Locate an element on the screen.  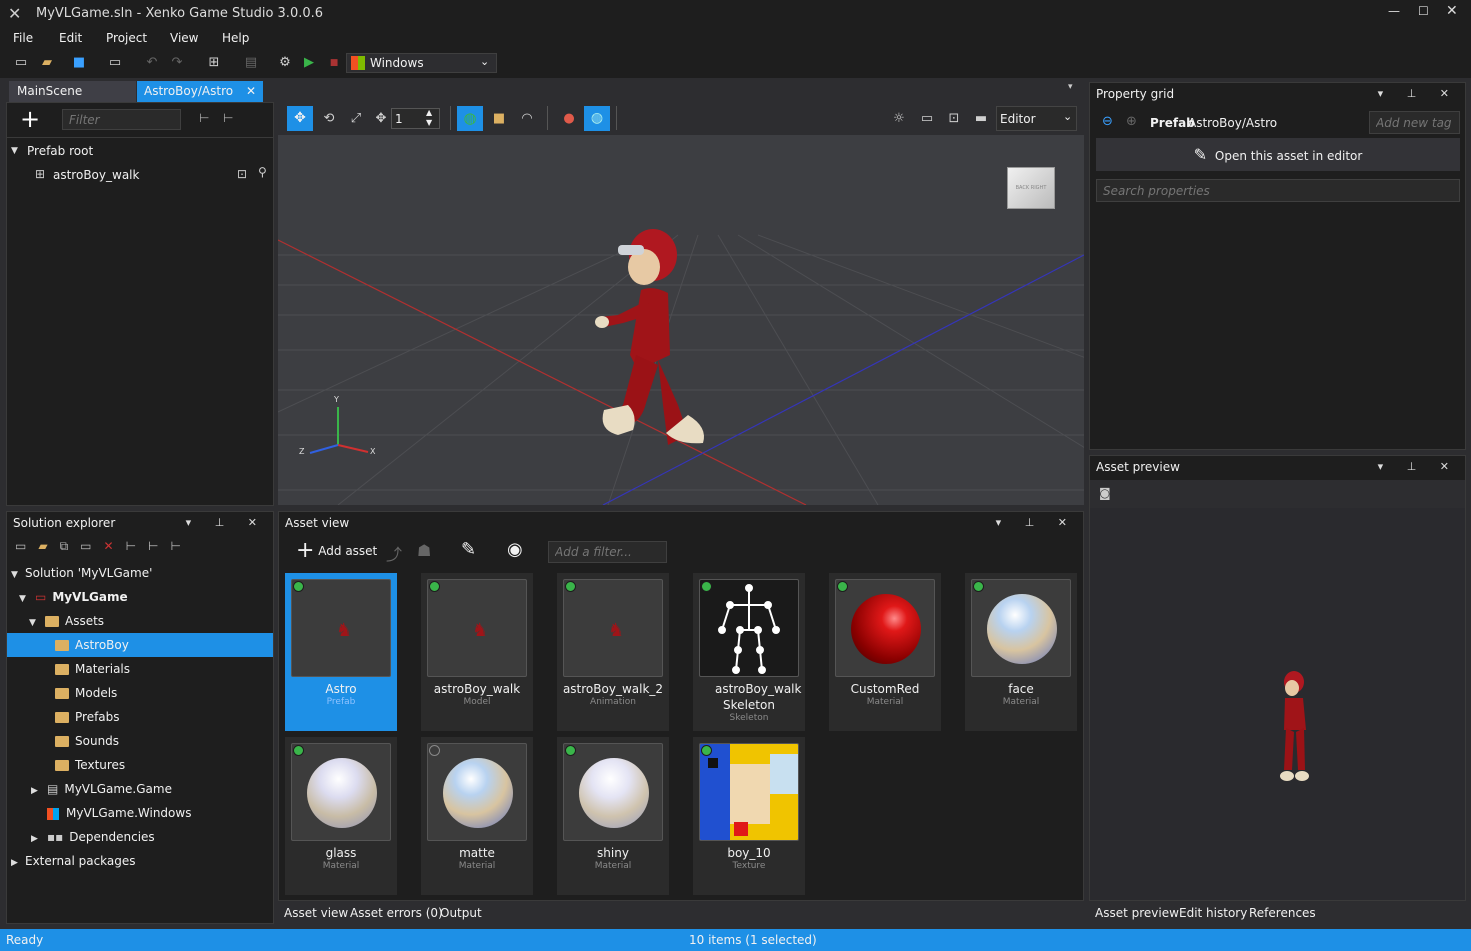
aspect-icon: ▭ is located at coordinates (927, 119).